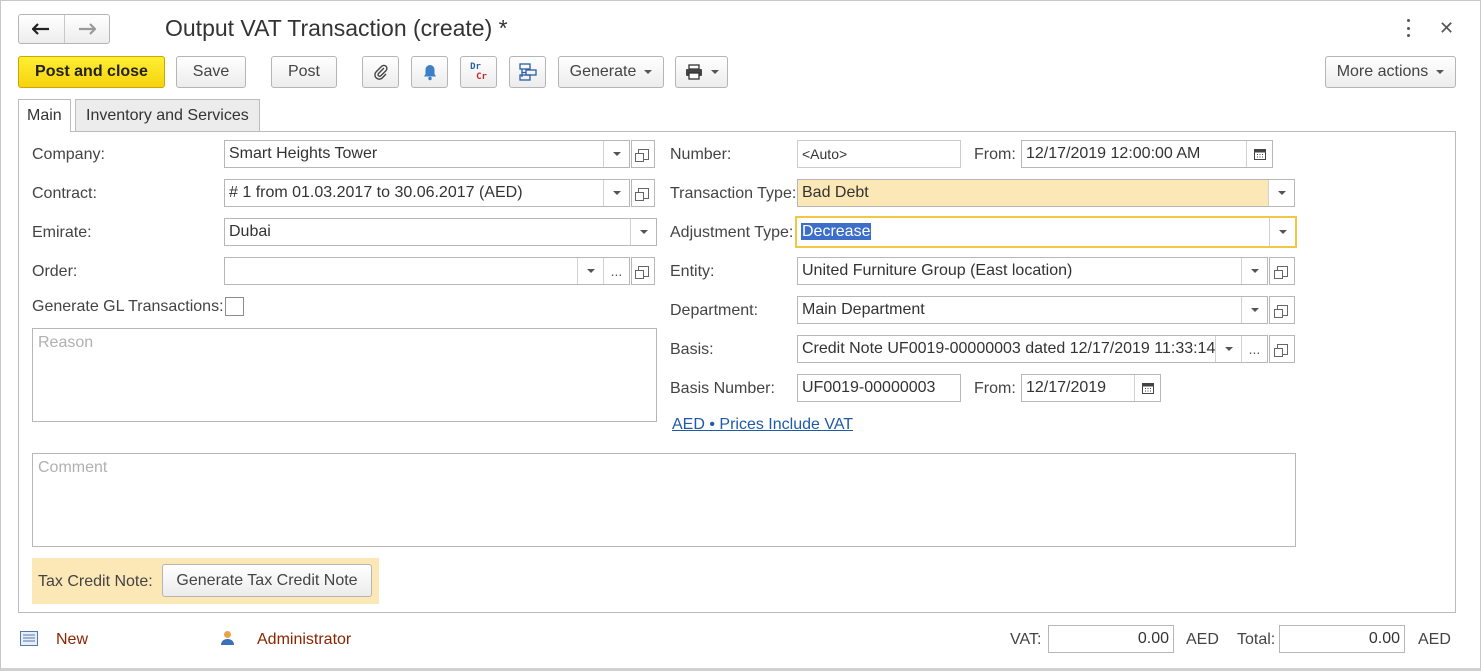 The image size is (1481, 671). Describe the element at coordinates (227, 638) in the screenshot. I see `user-icon` at that location.